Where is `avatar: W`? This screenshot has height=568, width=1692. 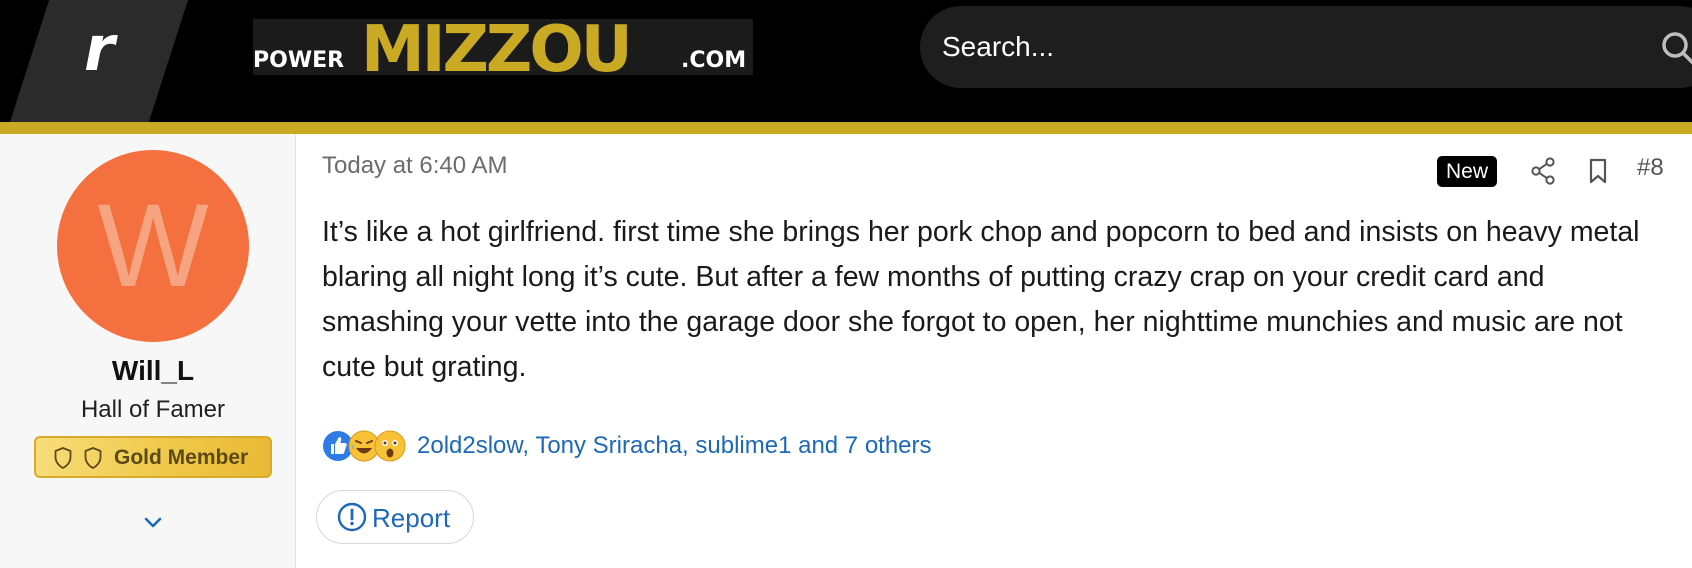
avatar: W is located at coordinates (153, 246).